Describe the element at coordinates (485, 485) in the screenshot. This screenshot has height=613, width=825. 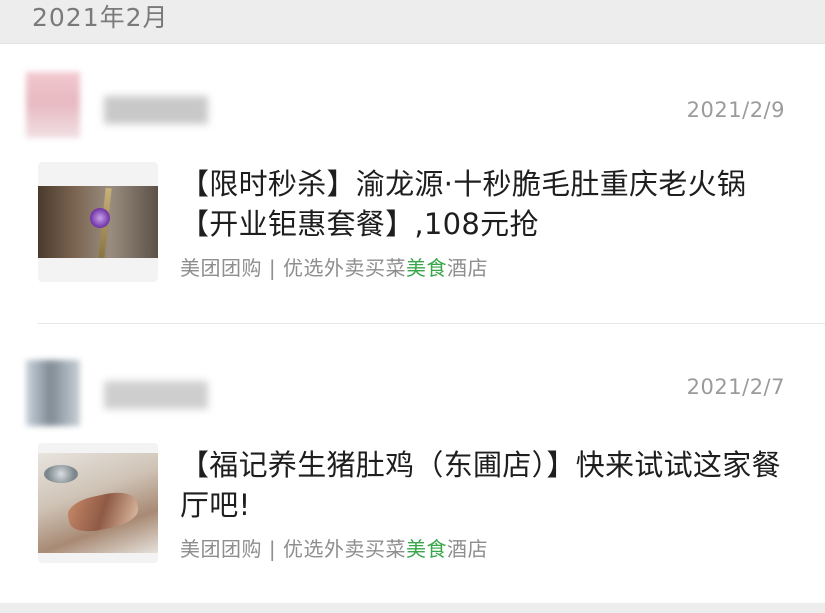
I see `item-title: 【福记养生猪肚鸡（东圃店）】快来试试这家餐厅吧!` at that location.